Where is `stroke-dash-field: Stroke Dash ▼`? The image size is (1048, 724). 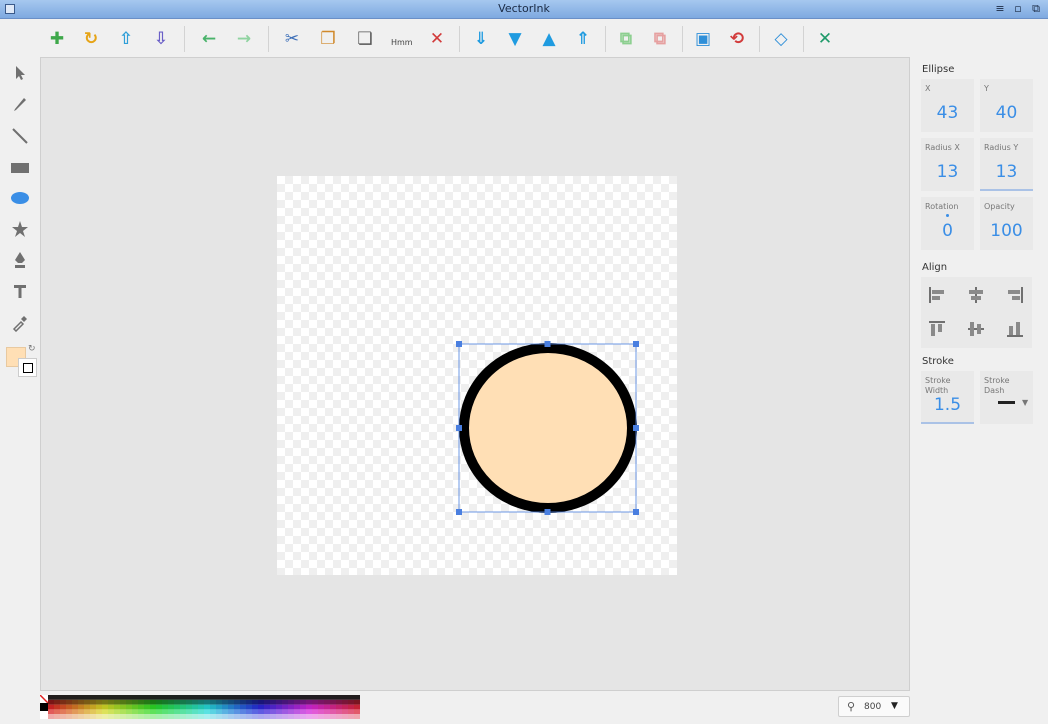 stroke-dash-field: Stroke Dash ▼ is located at coordinates (1006, 397).